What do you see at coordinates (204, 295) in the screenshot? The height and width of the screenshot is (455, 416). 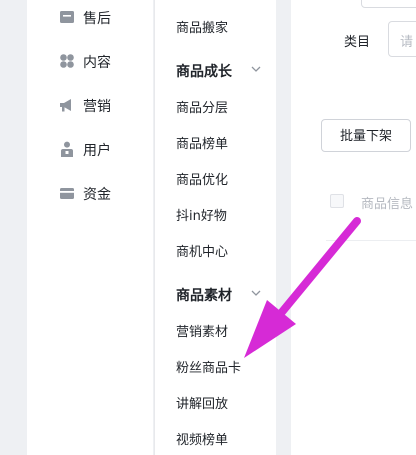 I see `snav-group-product-materials: 商品素材` at bounding box center [204, 295].